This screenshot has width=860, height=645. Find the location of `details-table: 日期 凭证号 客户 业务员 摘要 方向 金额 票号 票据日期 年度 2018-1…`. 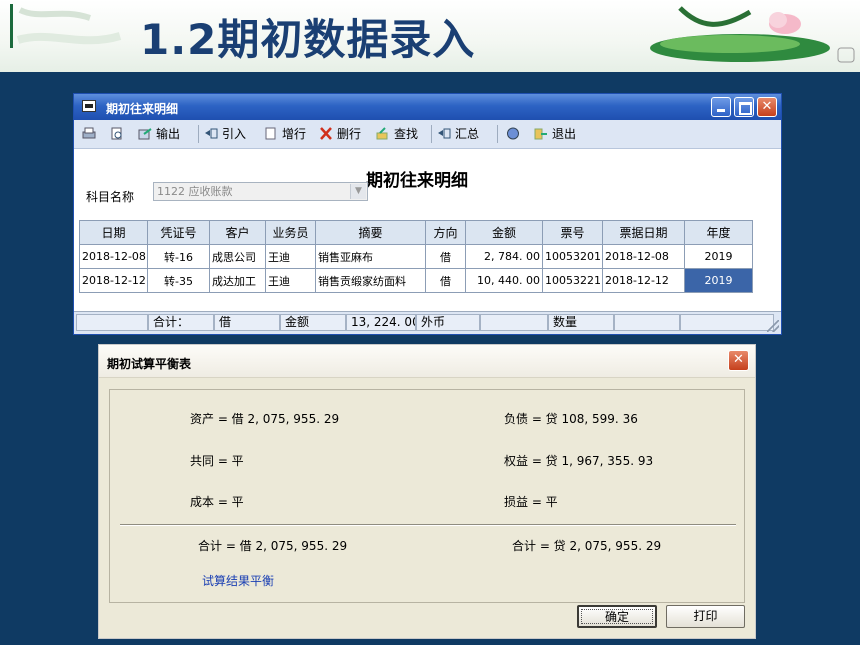

details-table: 日期 凭证号 客户 业务员 摘要 方向 金额 票号 票据日期 年度 2018-1… is located at coordinates (416, 256).